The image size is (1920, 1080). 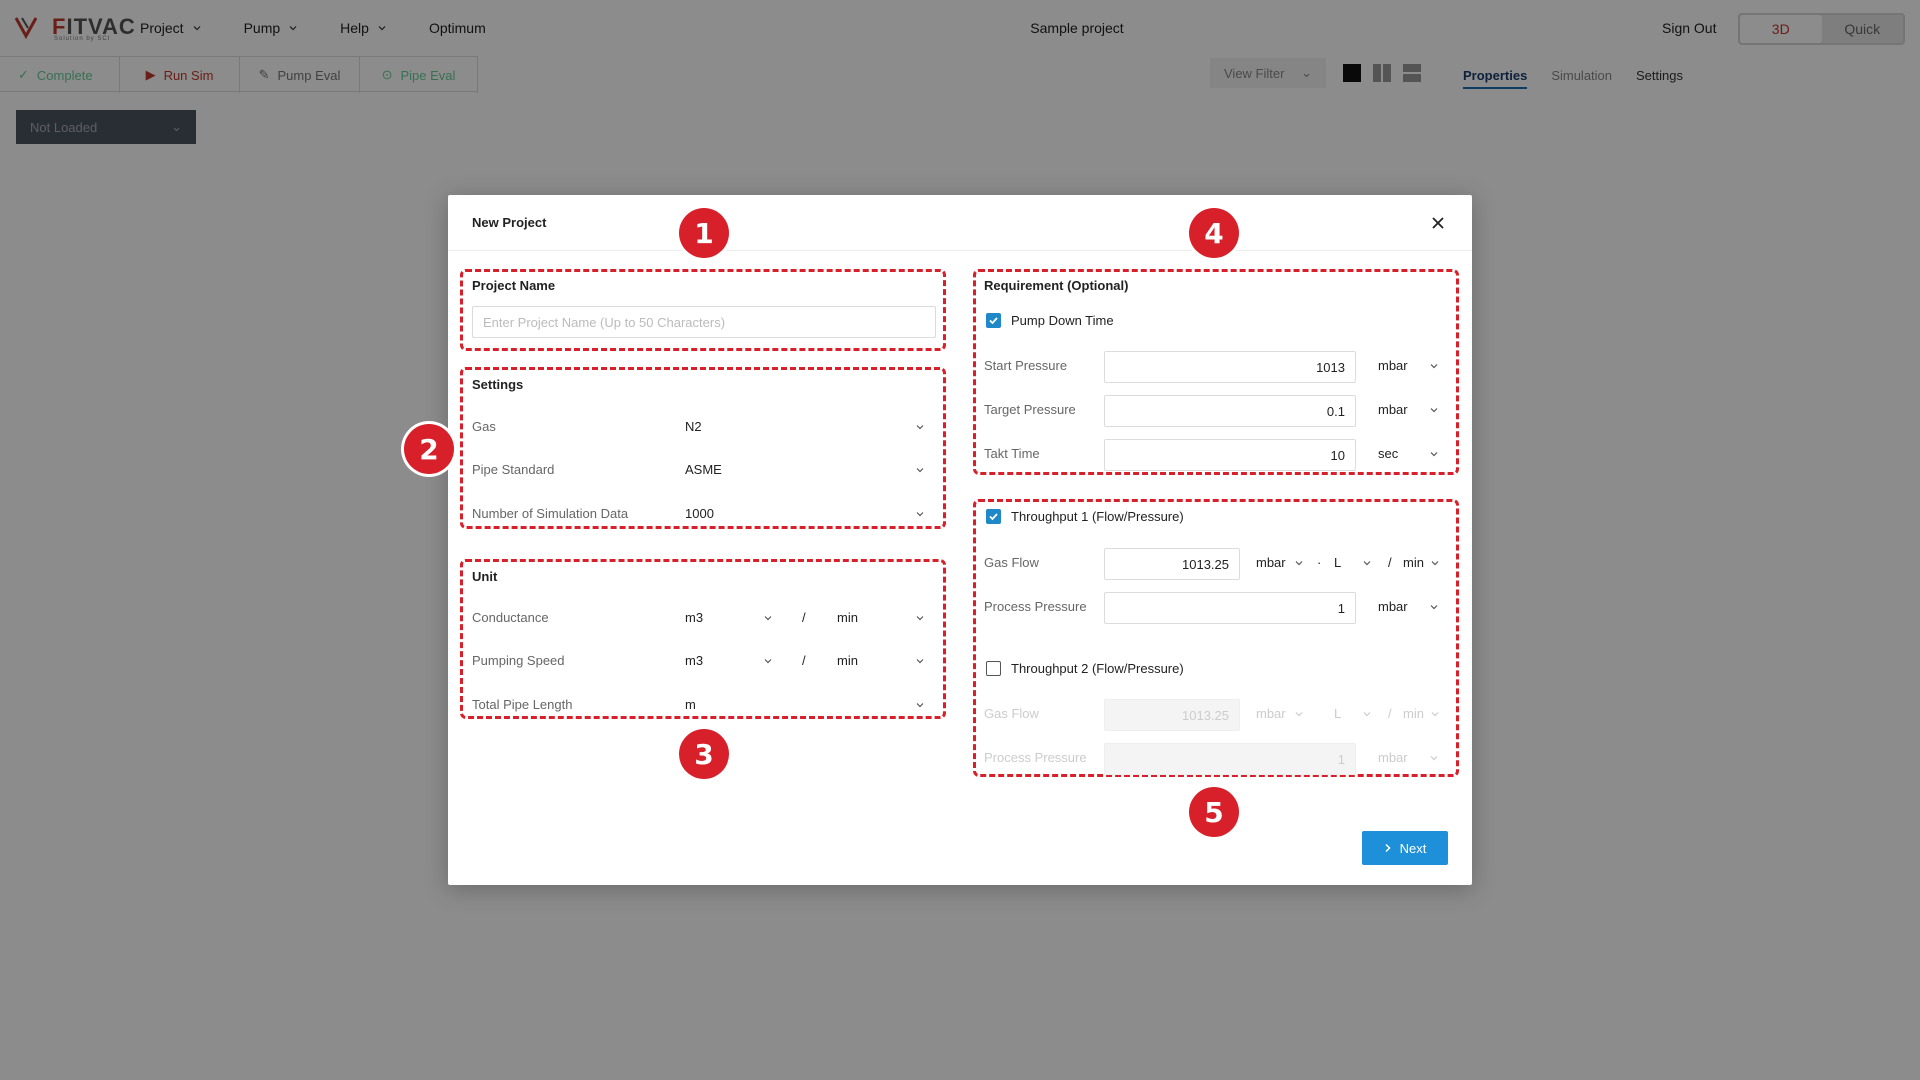 What do you see at coordinates (694, 660) in the screenshot?
I see `pumping-unit-select: m3` at bounding box center [694, 660].